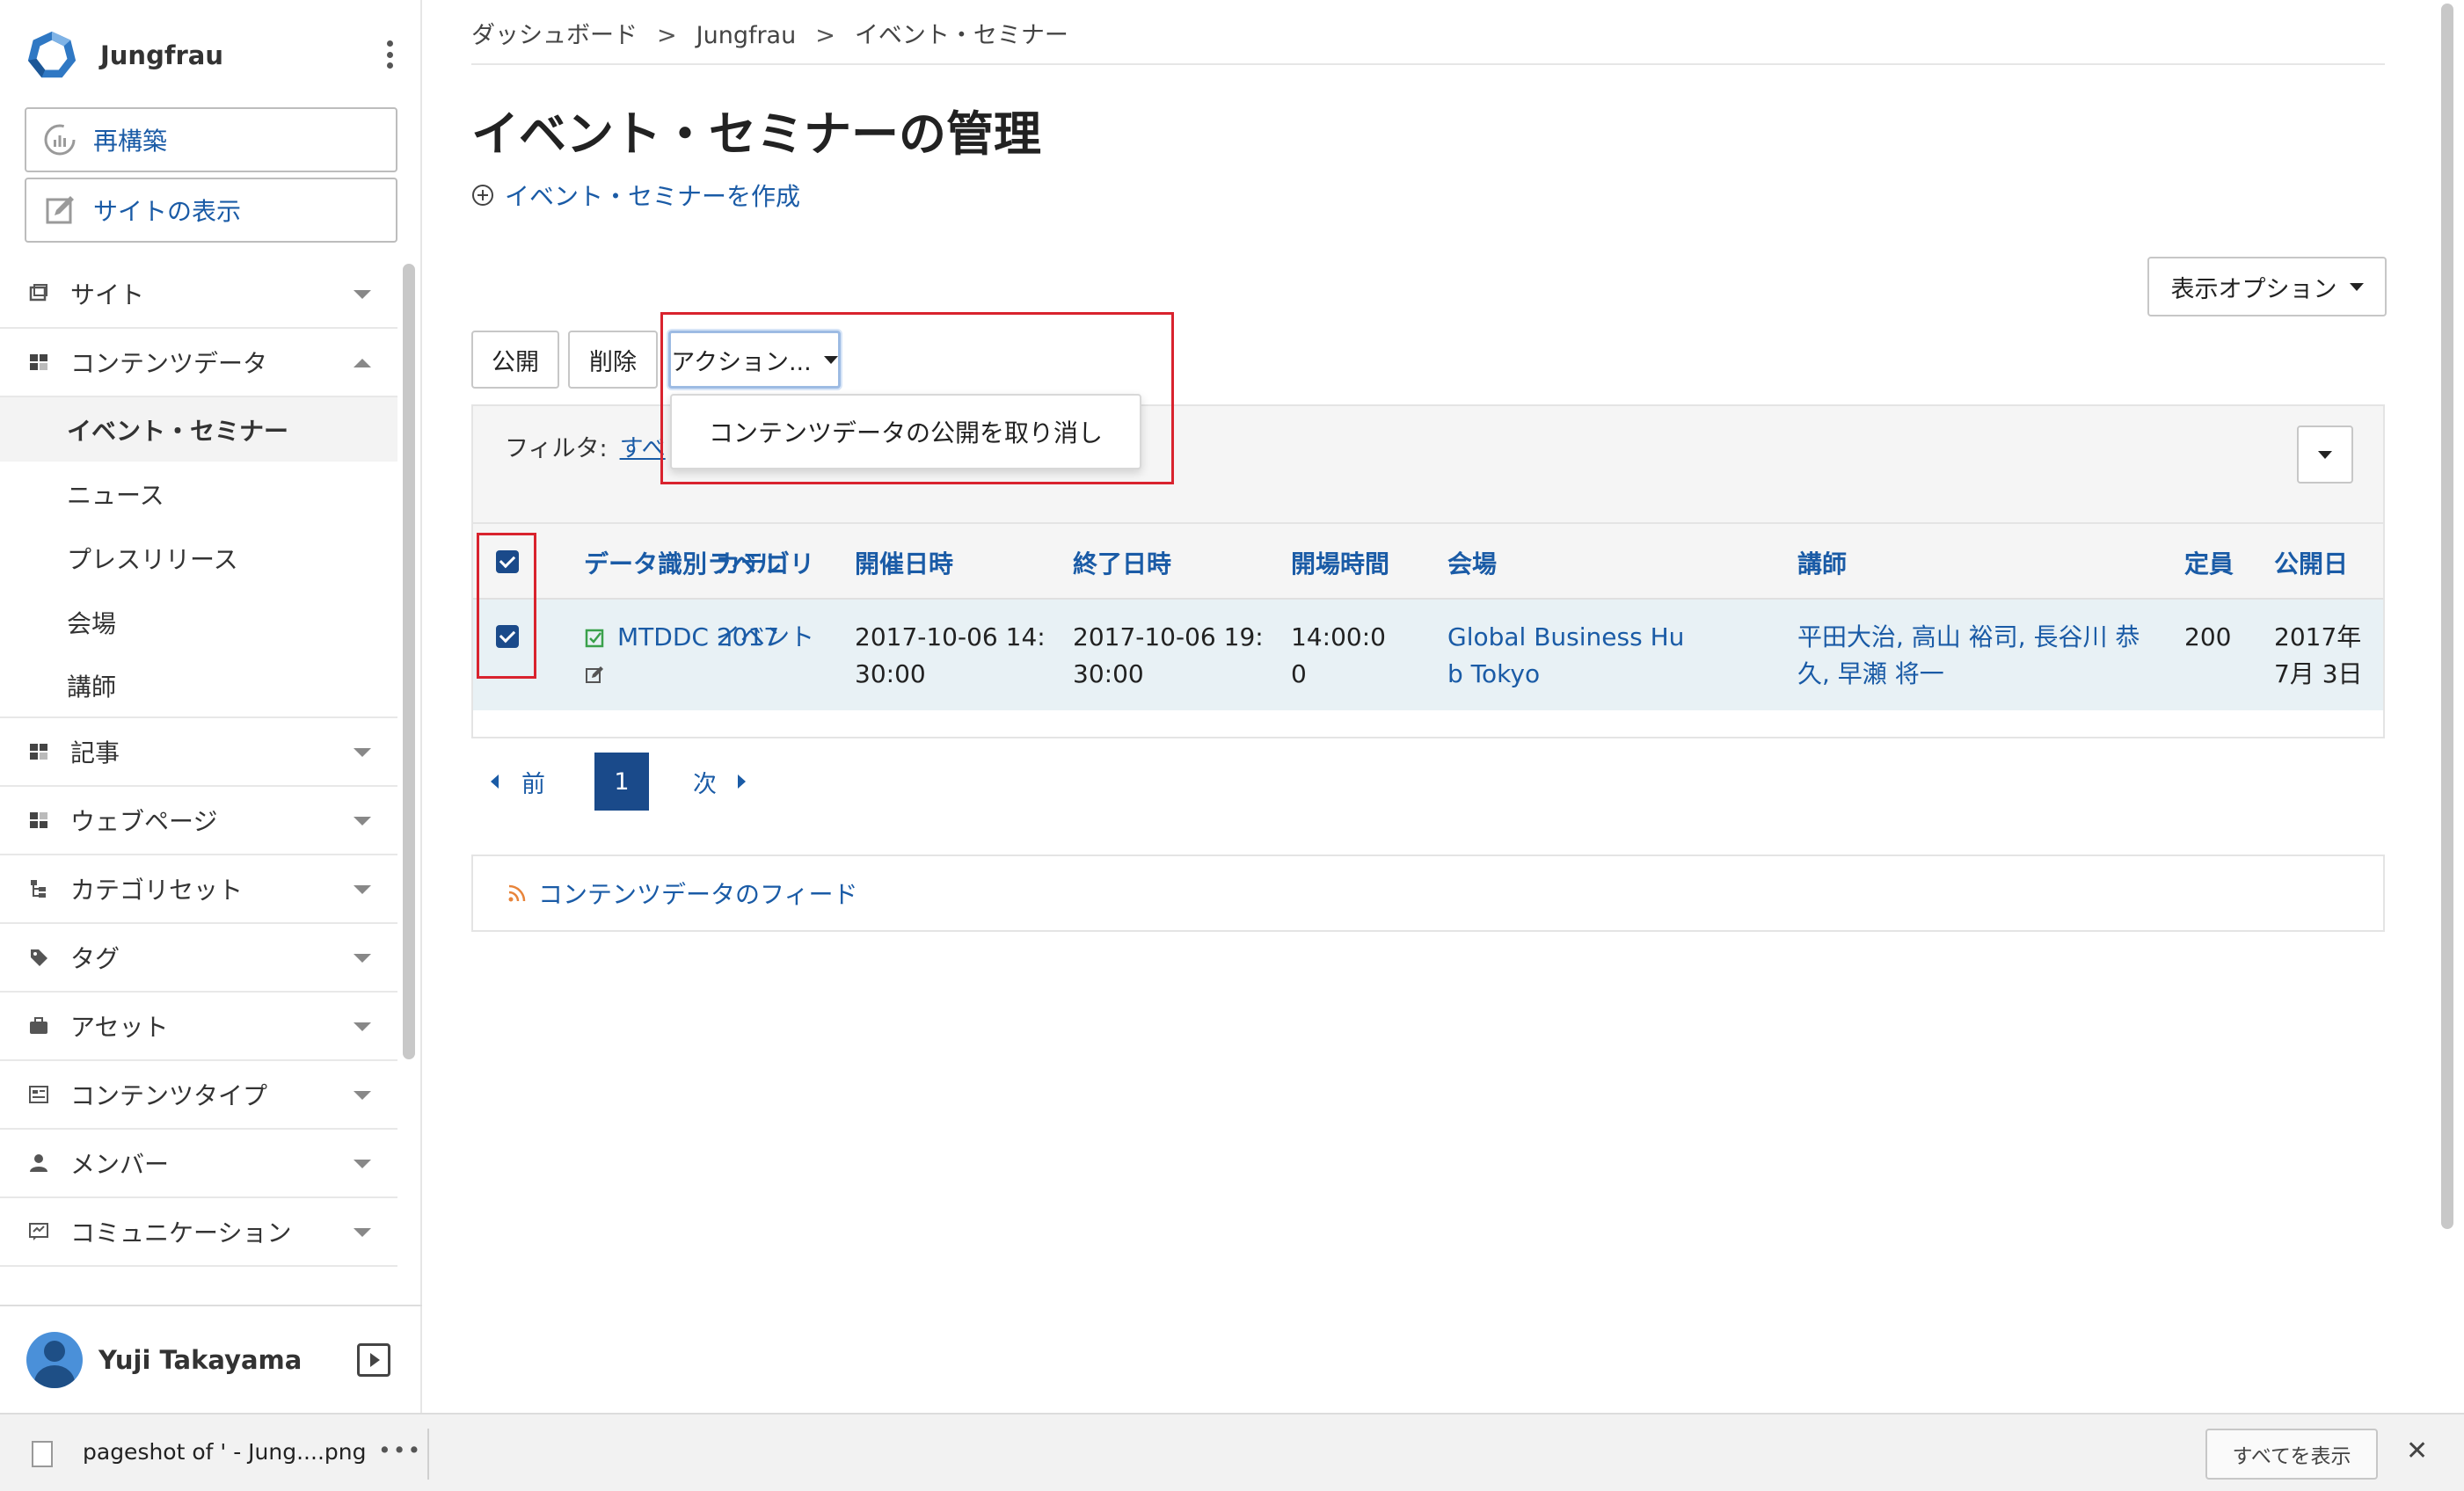 The width and height of the screenshot is (2464, 1491). I want to click on avatar, so click(54, 1359).